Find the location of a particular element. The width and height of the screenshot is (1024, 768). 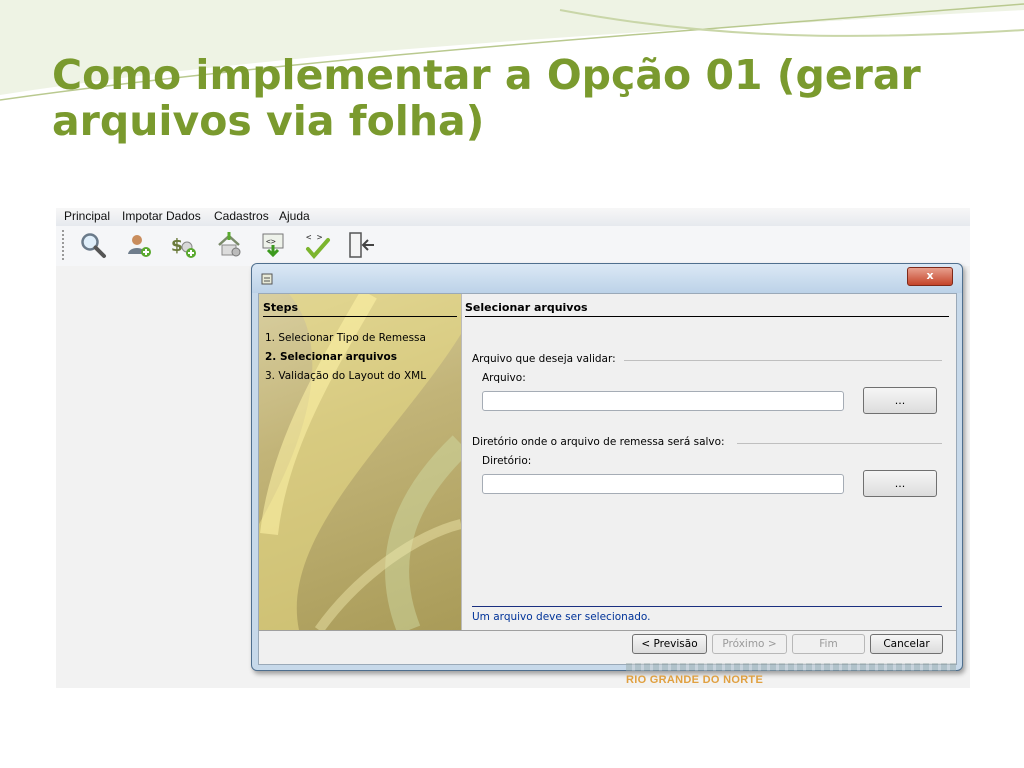

footer-divider is located at coordinates (607, 630).